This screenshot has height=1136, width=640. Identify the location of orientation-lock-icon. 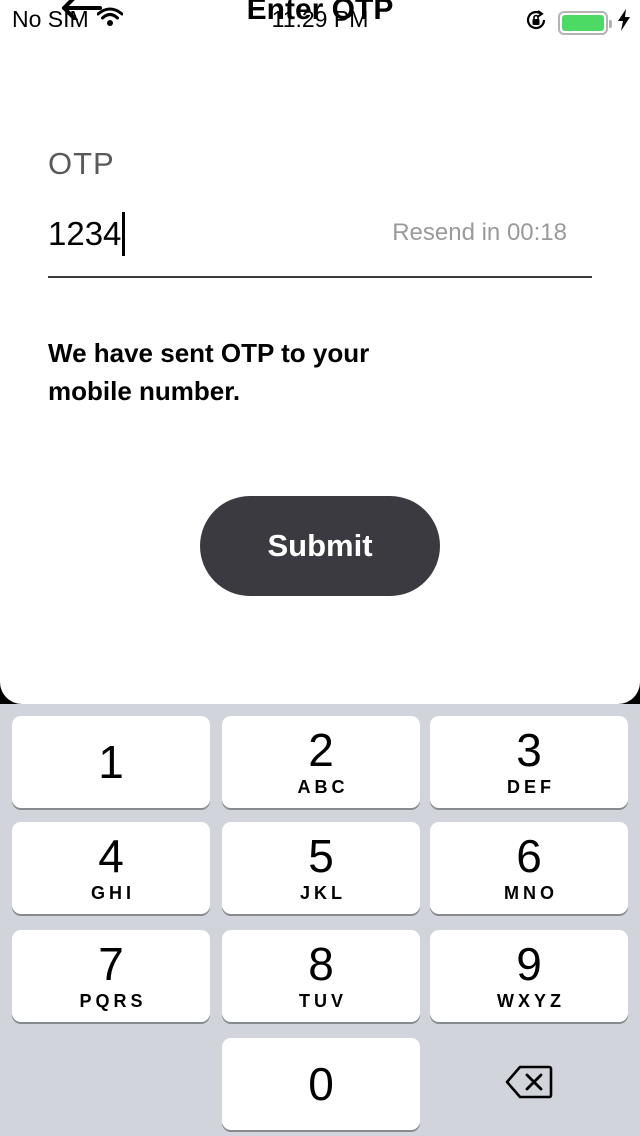
(536, 22).